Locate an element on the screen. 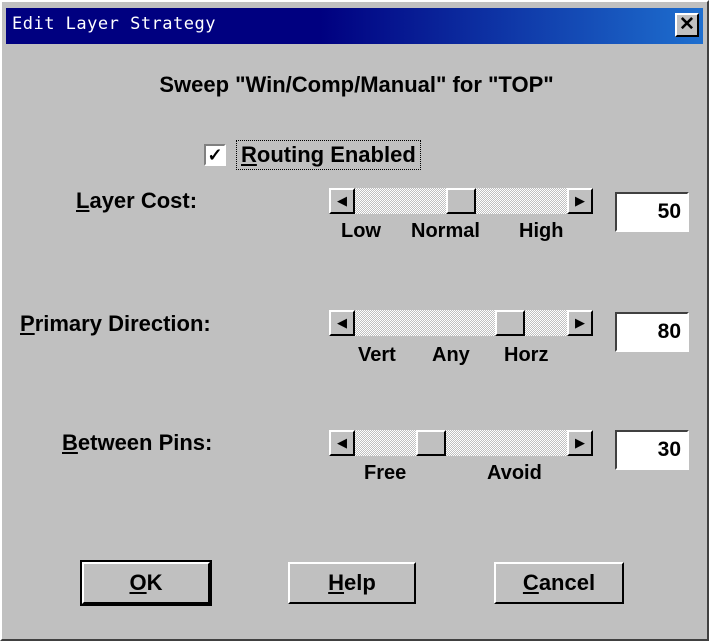 The height and width of the screenshot is (641, 709). between-pins-track is located at coordinates (461, 443).